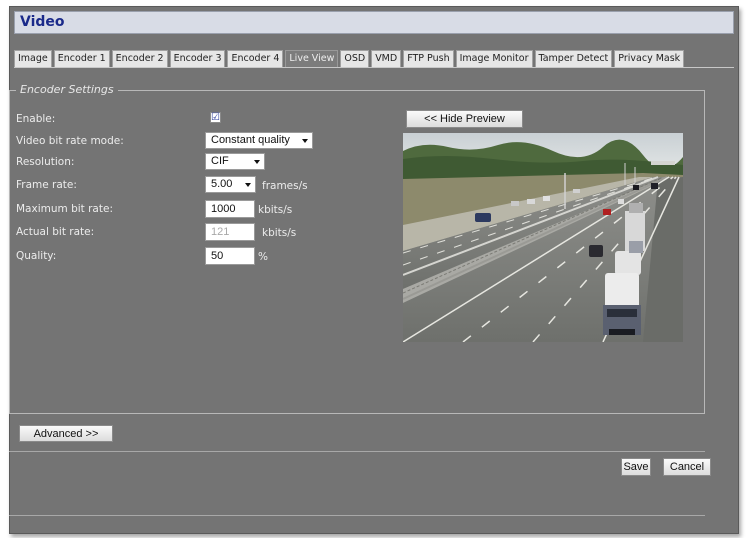 This screenshot has width=747, height=538. I want to click on bitrate-mode-value: Constant quality, so click(250, 140).